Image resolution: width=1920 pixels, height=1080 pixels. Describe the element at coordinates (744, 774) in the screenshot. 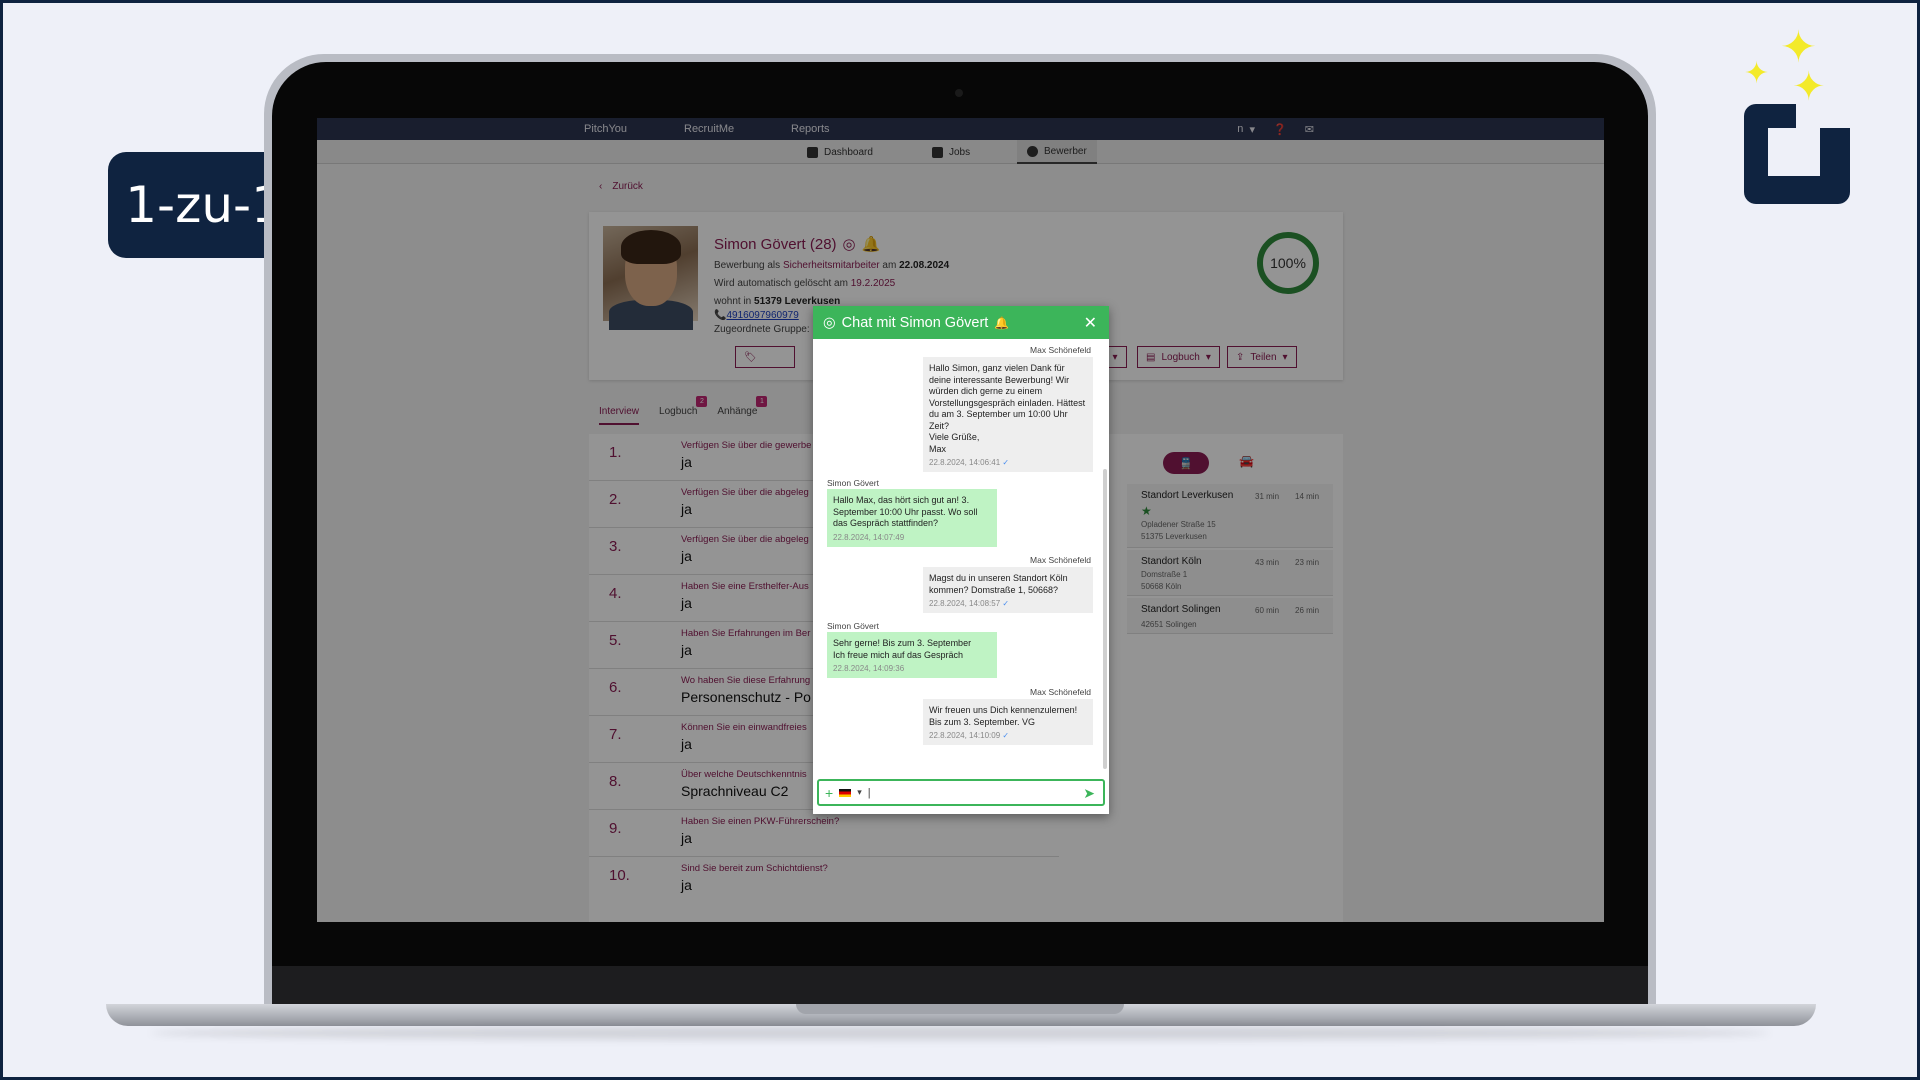

I see `question-text: Über welche Deutschkenntnis` at that location.